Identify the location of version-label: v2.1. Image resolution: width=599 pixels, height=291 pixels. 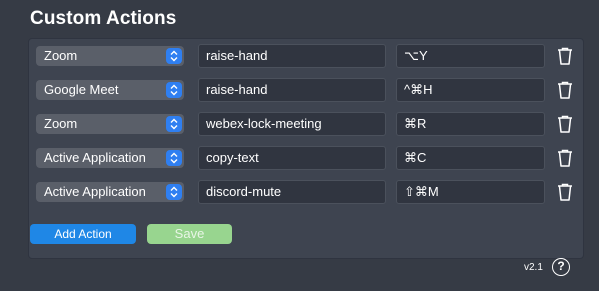
(533, 267).